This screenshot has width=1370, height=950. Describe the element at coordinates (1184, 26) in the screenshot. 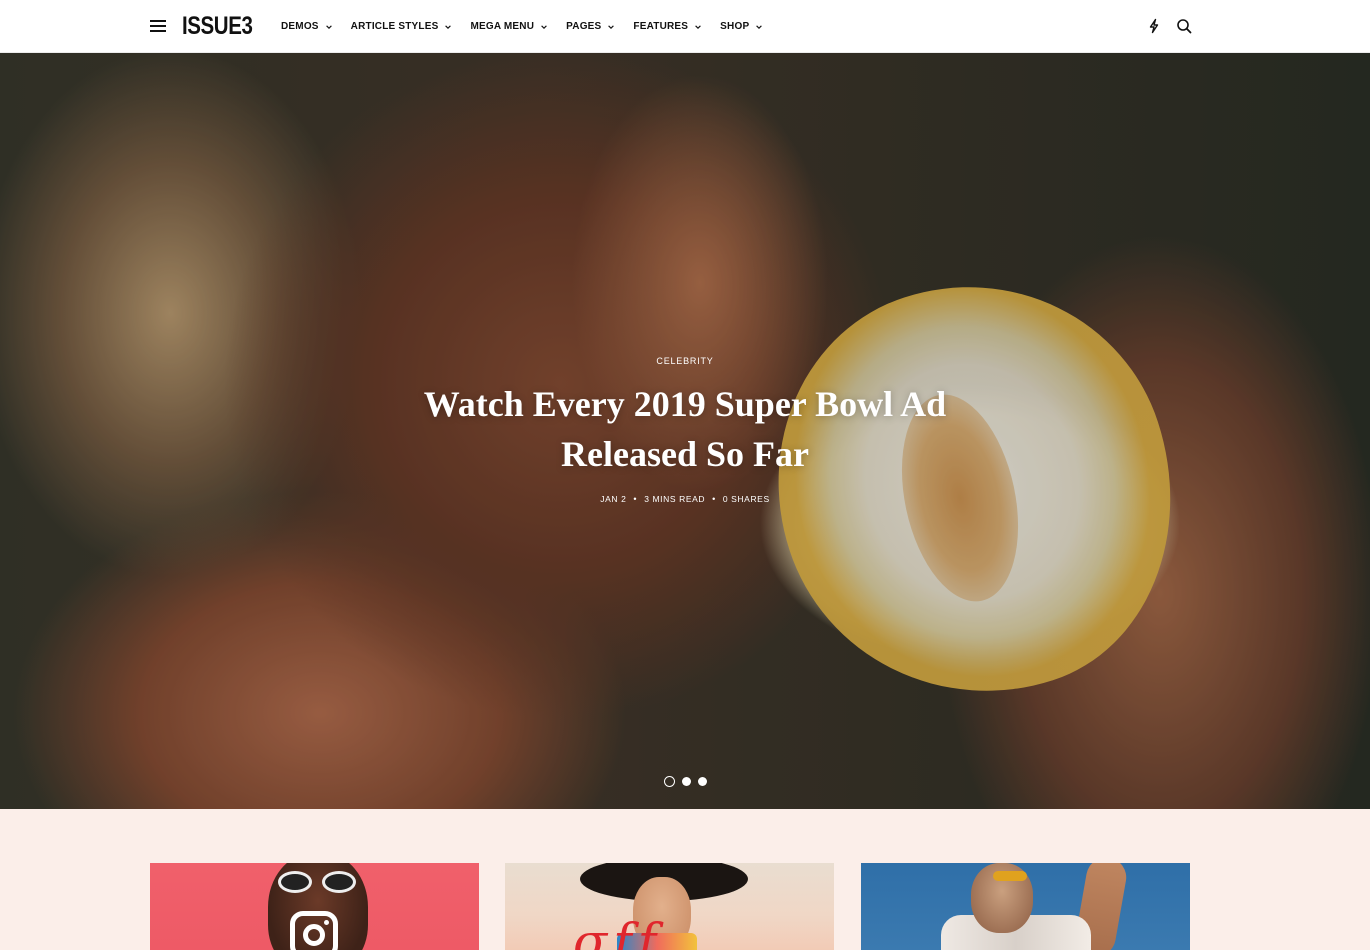

I see `search-icon` at that location.